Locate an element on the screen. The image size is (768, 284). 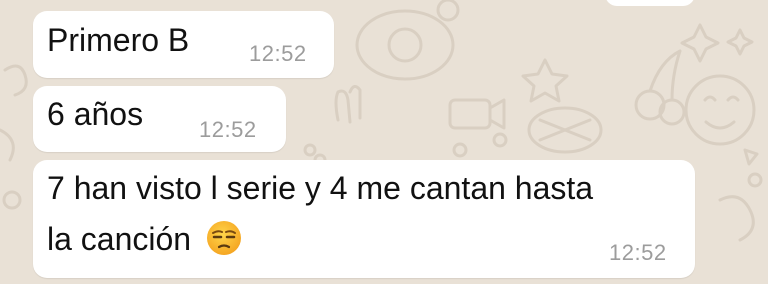
message-text-line-2: la canción is located at coordinates (144, 239).